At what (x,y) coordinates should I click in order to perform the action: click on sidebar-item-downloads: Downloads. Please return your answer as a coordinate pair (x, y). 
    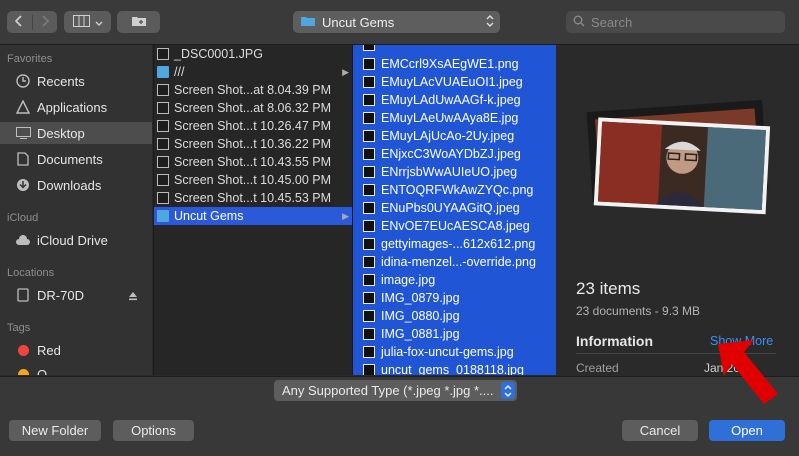
    Looking at the image, I should click on (76, 185).